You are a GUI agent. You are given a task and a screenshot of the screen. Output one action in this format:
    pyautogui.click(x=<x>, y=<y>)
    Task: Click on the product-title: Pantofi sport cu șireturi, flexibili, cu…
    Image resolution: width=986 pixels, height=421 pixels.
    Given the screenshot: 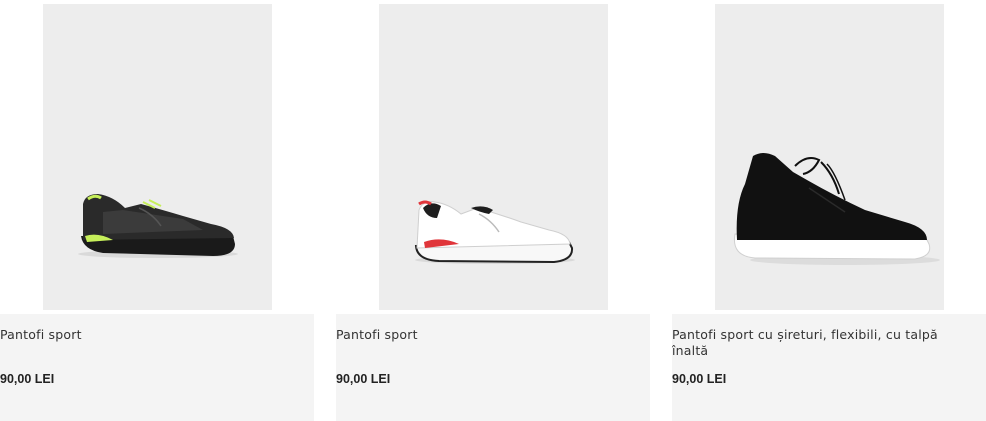 What is the action you would take?
    pyautogui.click(x=817, y=343)
    